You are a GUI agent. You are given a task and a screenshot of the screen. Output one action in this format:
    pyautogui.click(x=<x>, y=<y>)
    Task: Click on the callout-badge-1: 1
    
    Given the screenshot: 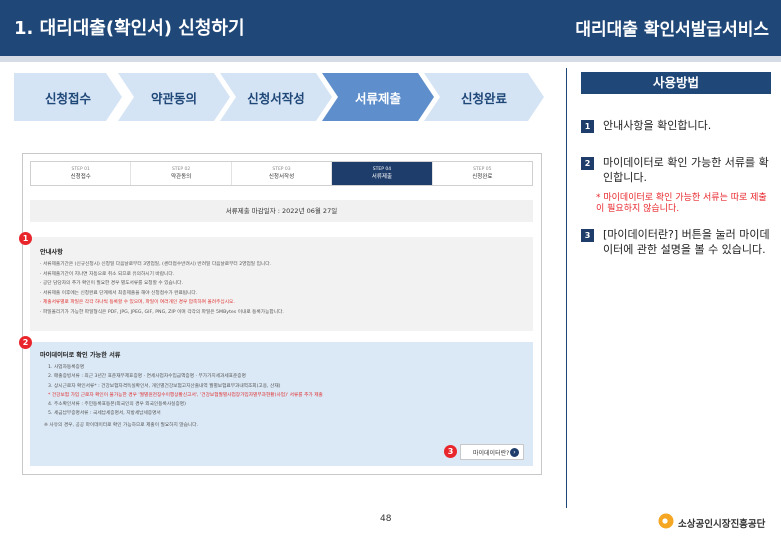 What is the action you would take?
    pyautogui.click(x=25, y=238)
    